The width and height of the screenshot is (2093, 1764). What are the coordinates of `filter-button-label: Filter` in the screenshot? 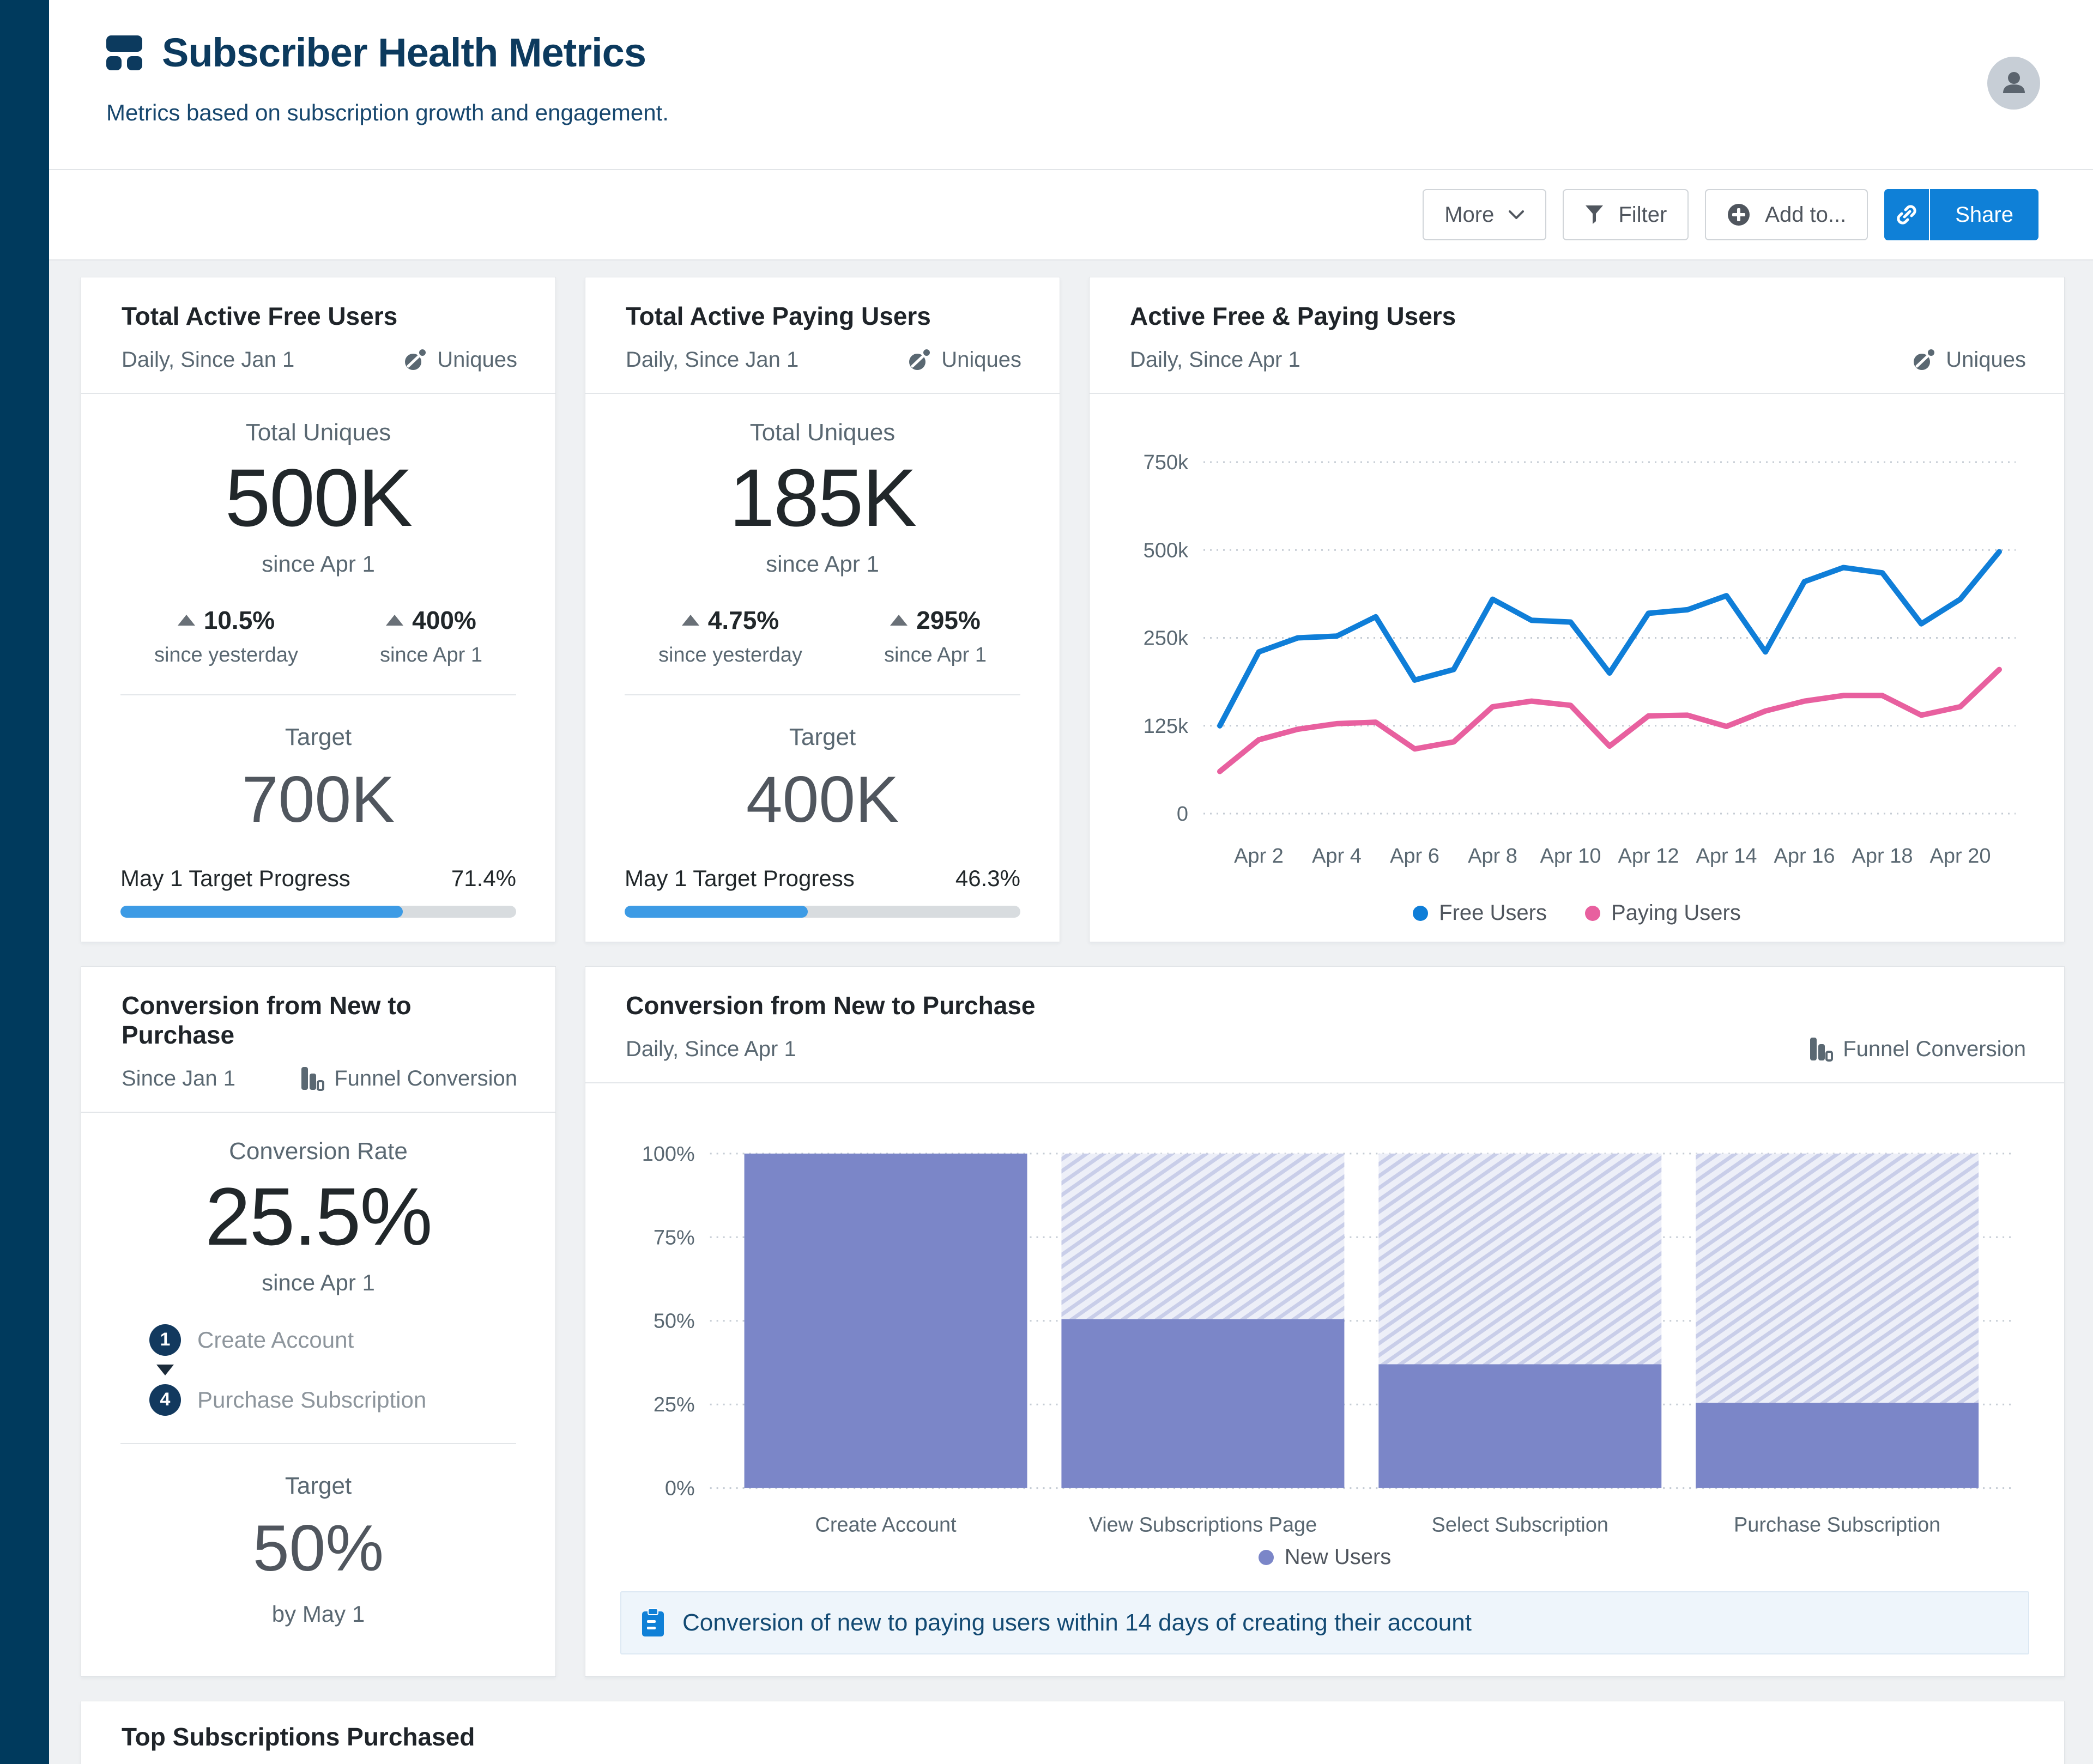 It's located at (1642, 214).